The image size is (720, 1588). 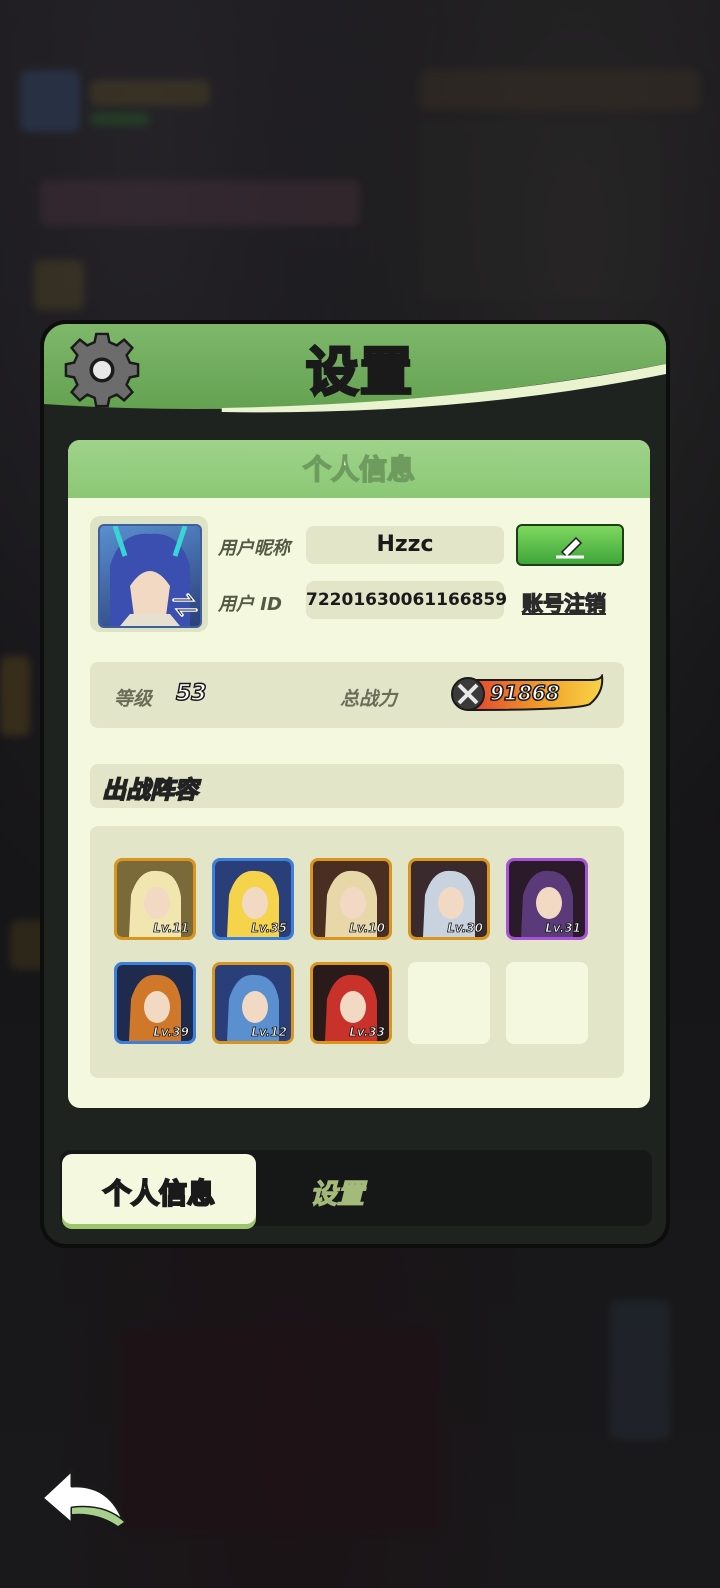 I want to click on id-label: 用户 ID, so click(x=250, y=604).